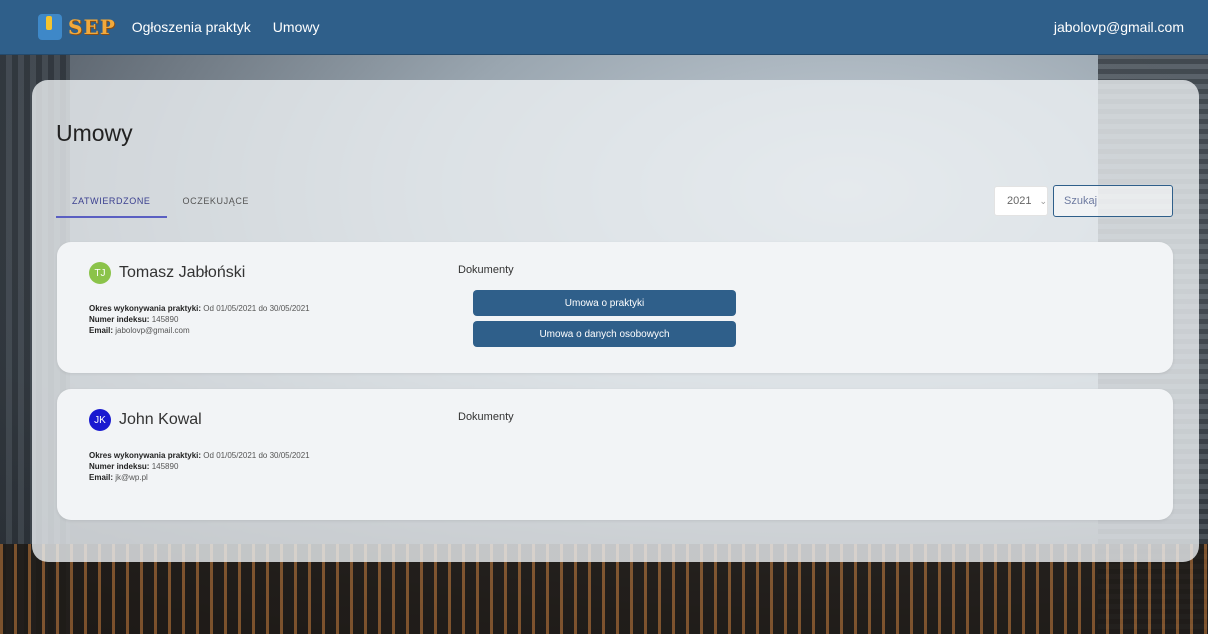 The height and width of the screenshot is (634, 1208). I want to click on contract-person: TJ Tomasz Jabłoński, so click(167, 273).